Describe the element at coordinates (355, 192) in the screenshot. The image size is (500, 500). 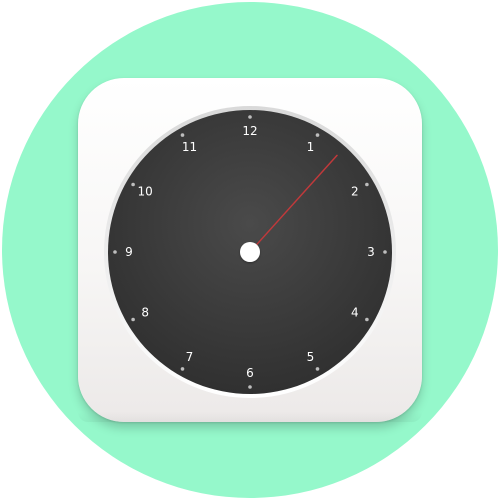
I see `numeral-2: 2` at that location.